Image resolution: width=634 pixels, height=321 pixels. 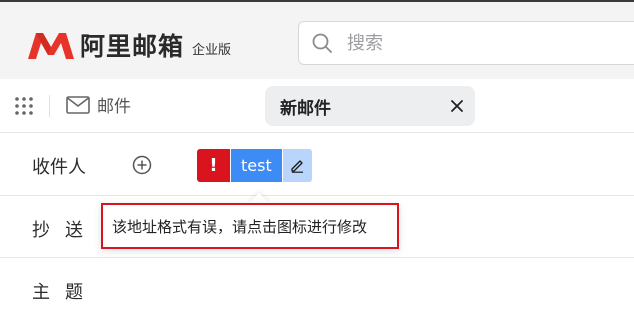 What do you see at coordinates (142, 165) in the screenshot?
I see `add-contact-icon` at bounding box center [142, 165].